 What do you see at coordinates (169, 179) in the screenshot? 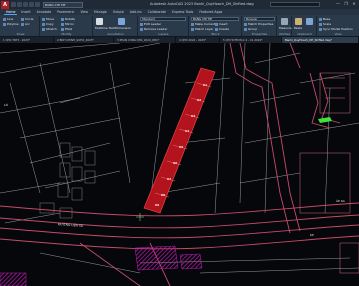
I see `lot-number: 07` at bounding box center [169, 179].